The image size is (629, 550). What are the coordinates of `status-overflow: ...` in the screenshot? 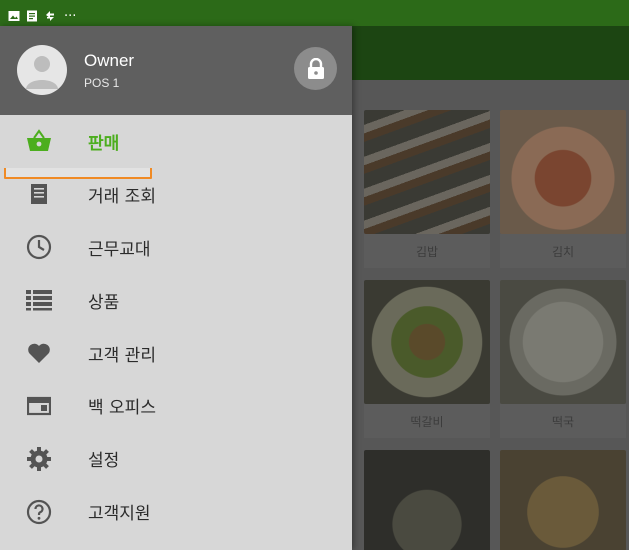 It's located at (70, 12).